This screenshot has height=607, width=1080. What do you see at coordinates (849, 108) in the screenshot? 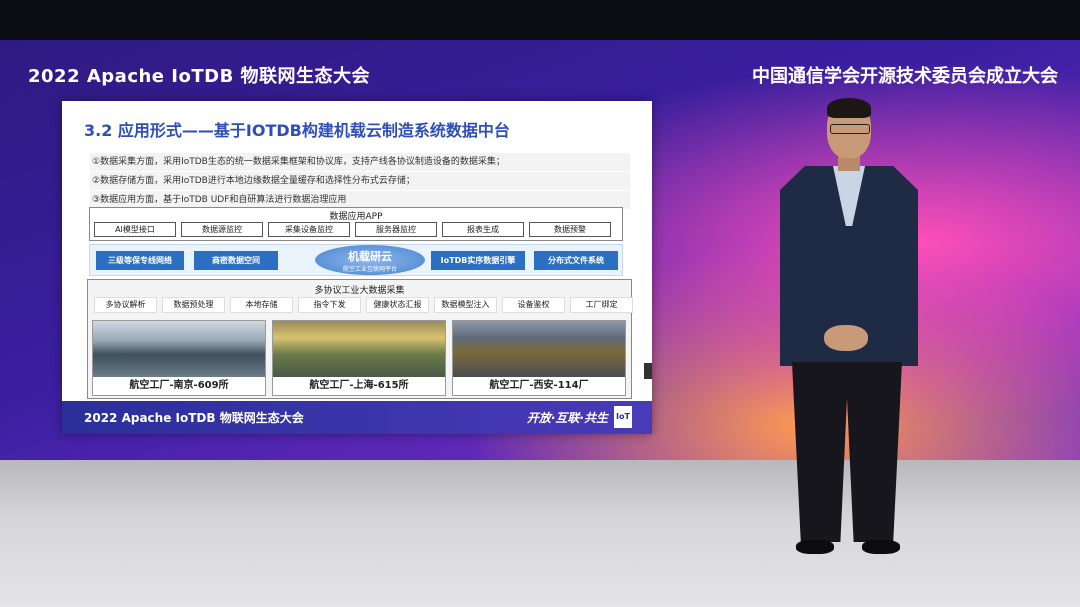
I see `presenter-hair` at bounding box center [849, 108].